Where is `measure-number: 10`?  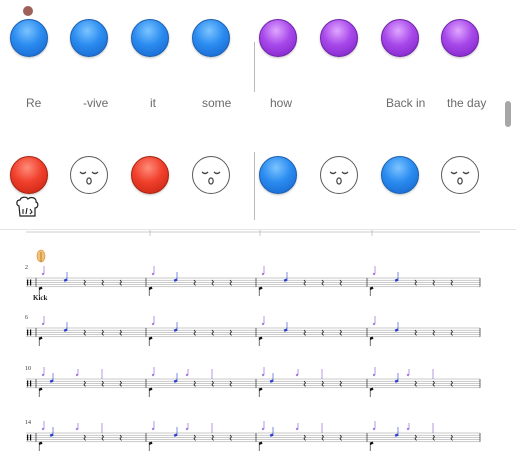
measure-number: 10 is located at coordinates (28, 369).